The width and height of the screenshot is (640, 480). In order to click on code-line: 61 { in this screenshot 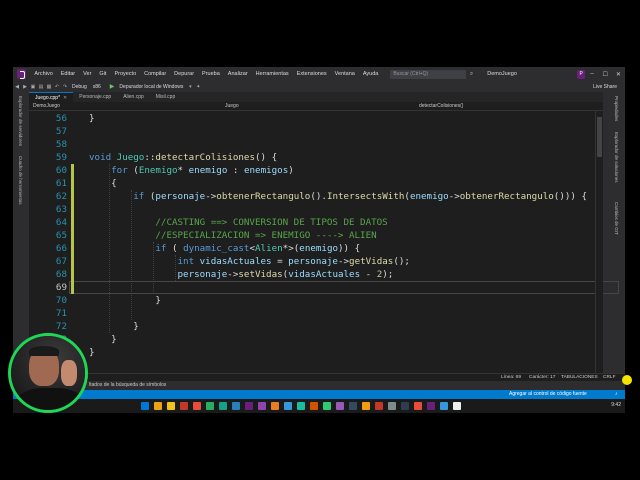, I will do `click(316, 183)`.